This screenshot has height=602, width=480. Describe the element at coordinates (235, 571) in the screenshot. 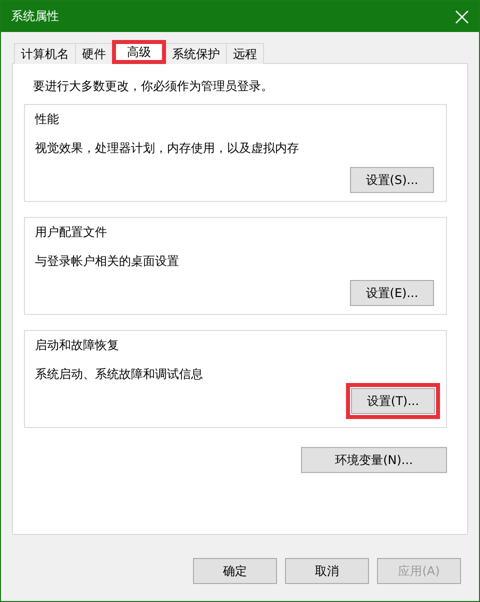

I see `dialog-button: 确定` at that location.